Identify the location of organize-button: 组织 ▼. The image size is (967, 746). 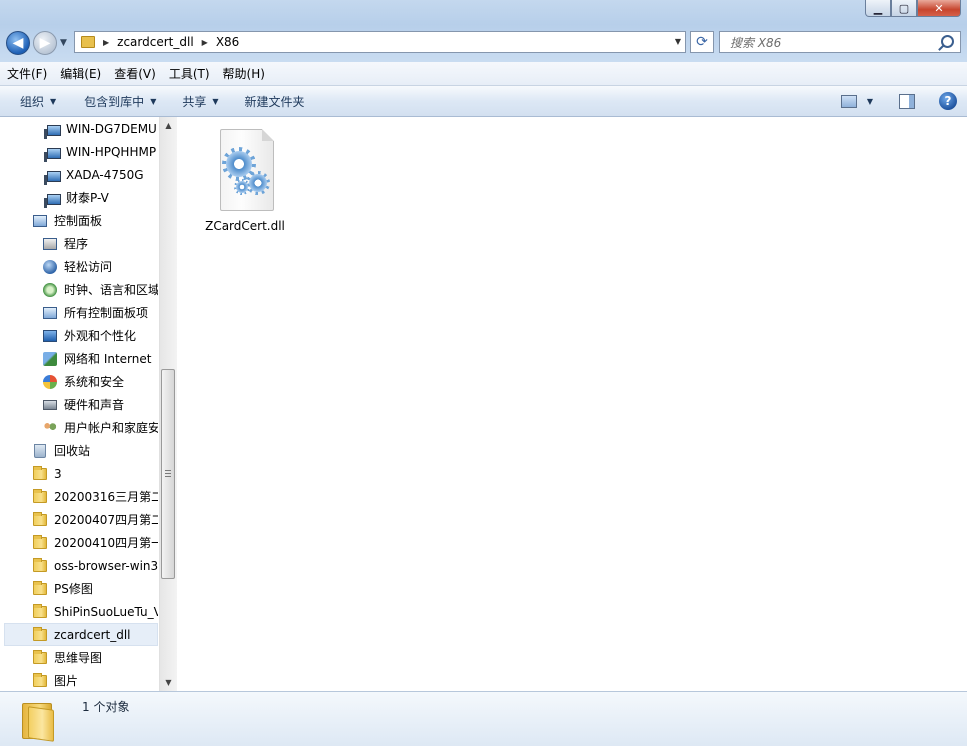
(38, 101).